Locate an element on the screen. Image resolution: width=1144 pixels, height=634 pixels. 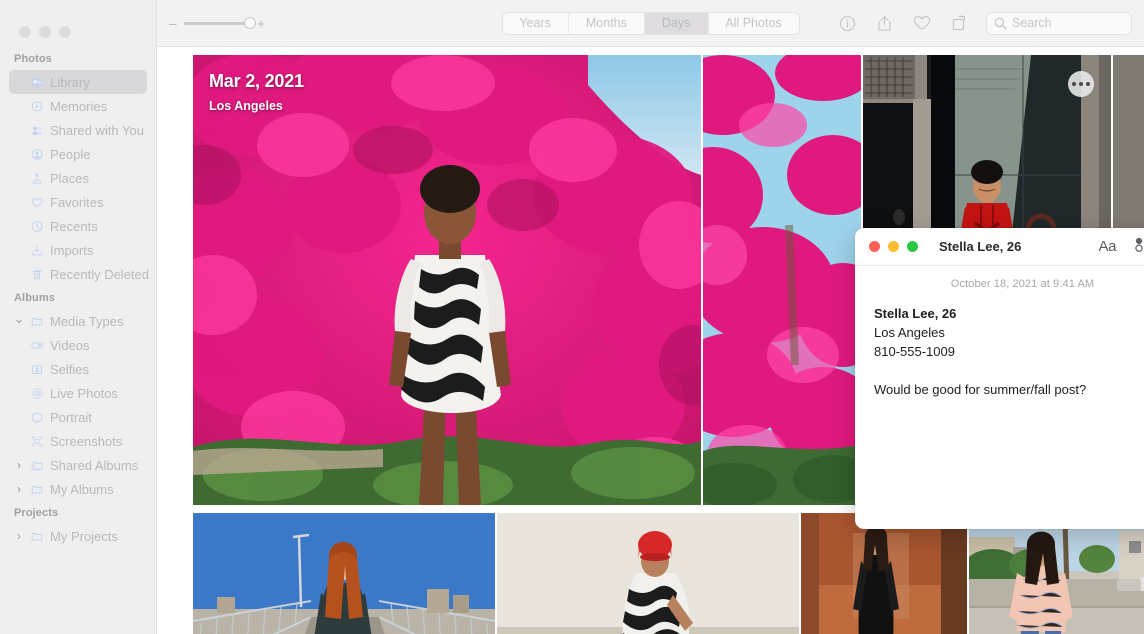
sidebar-item-label: Imports is located at coordinates (72, 250).